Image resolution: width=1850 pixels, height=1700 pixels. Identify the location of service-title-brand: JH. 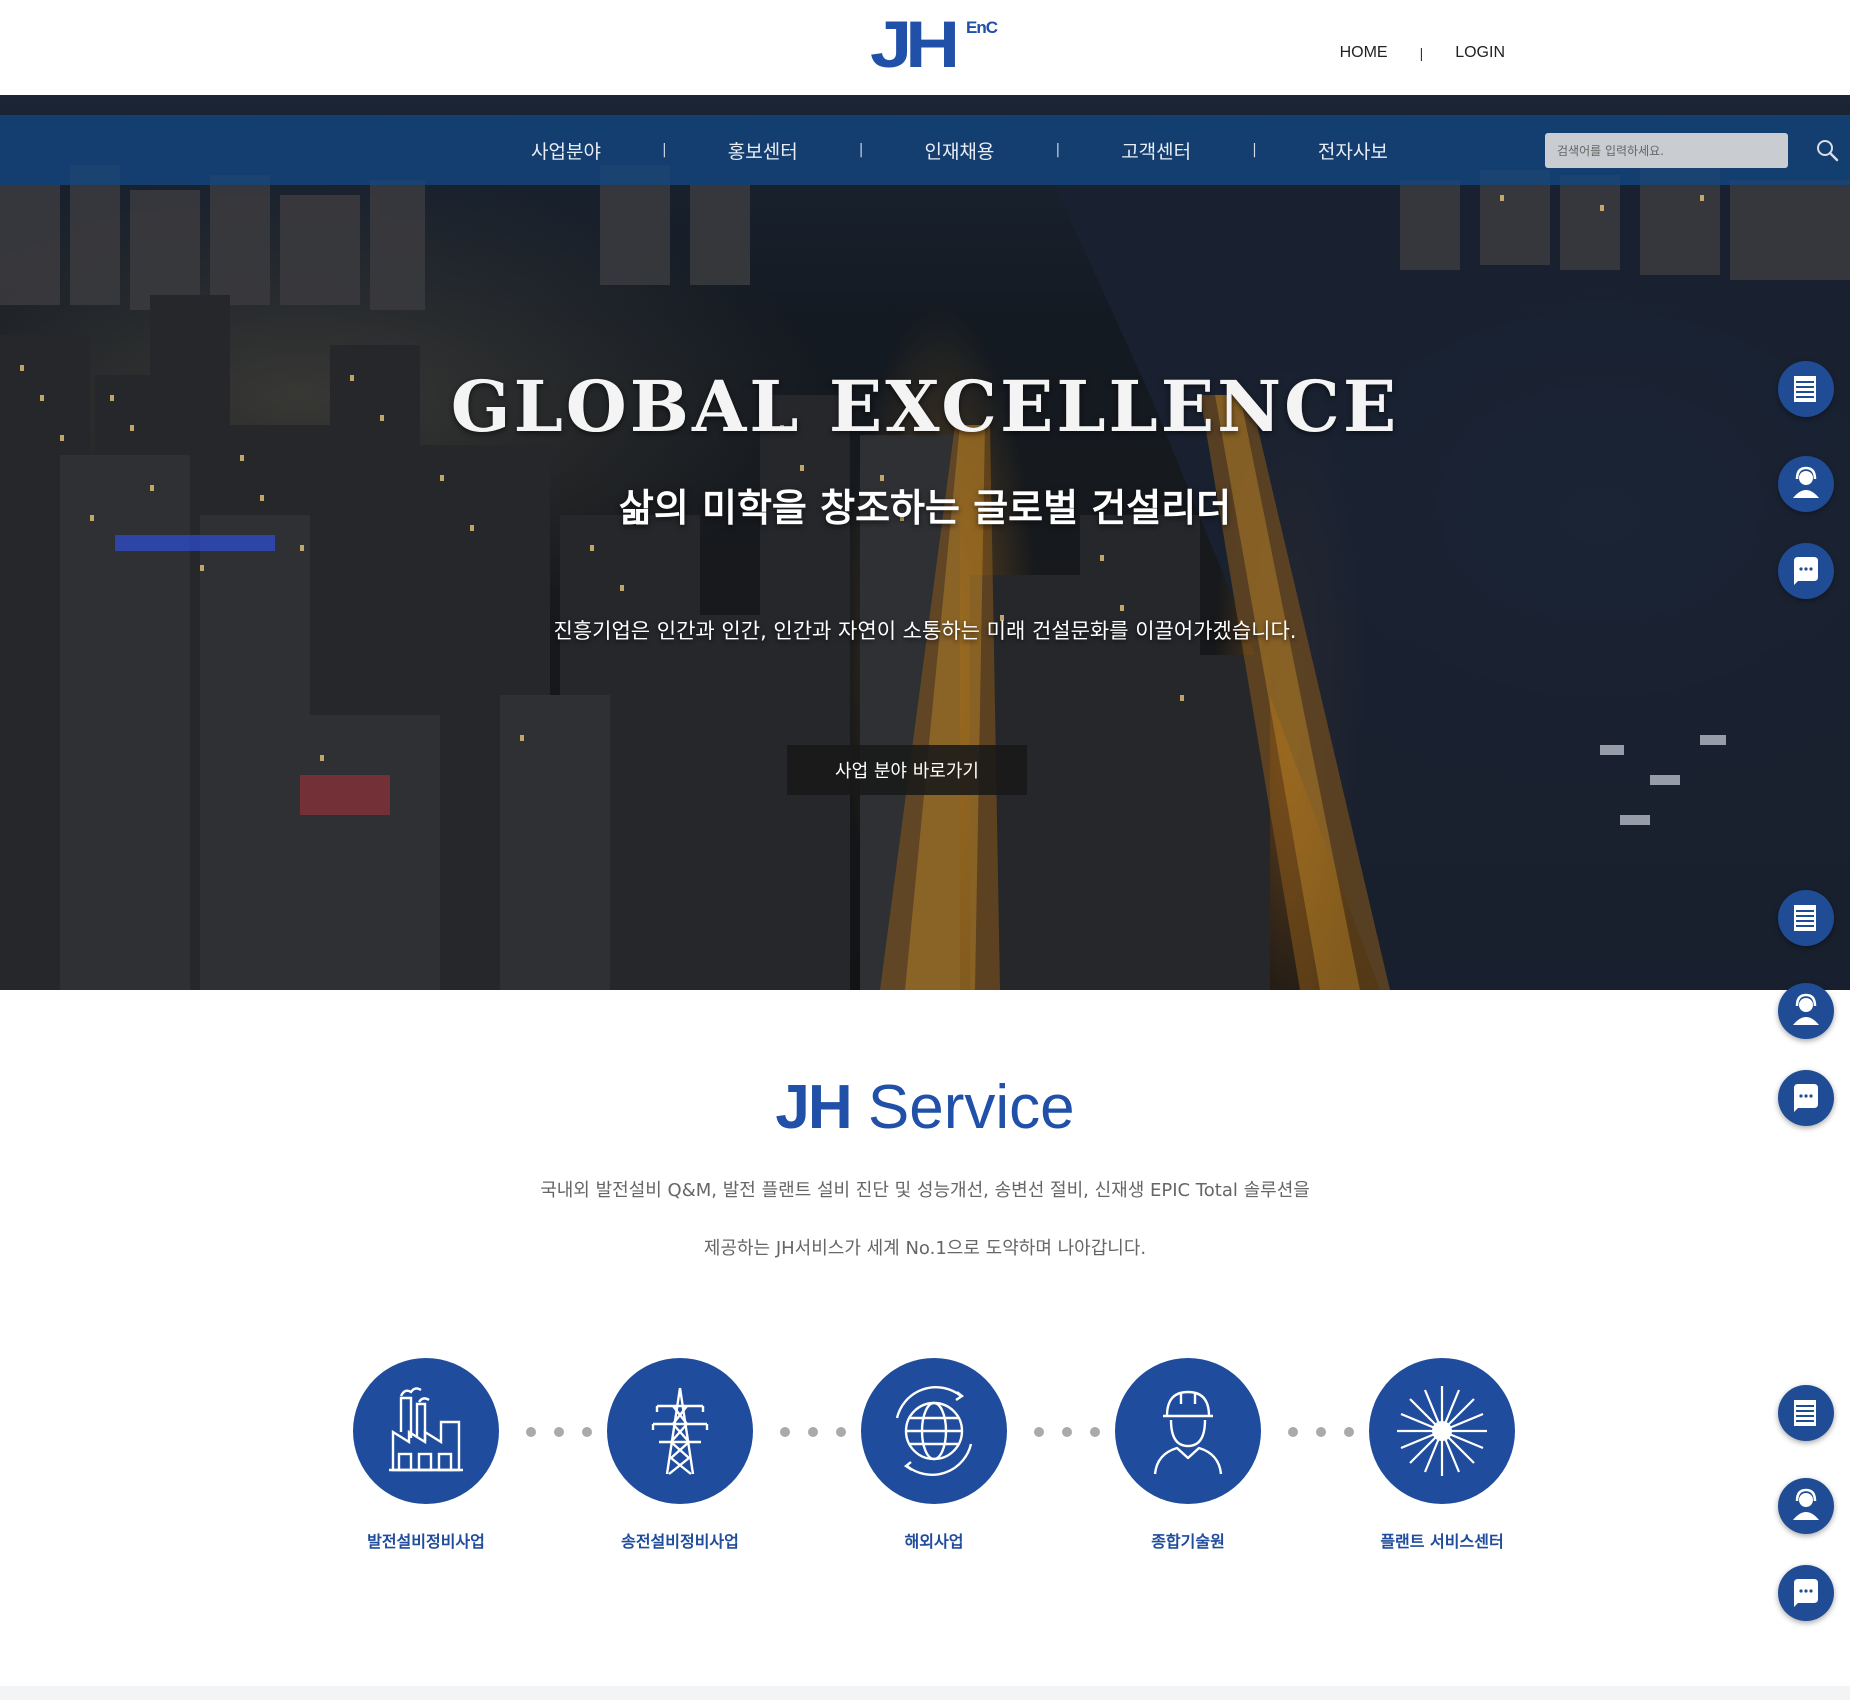
(813, 1107).